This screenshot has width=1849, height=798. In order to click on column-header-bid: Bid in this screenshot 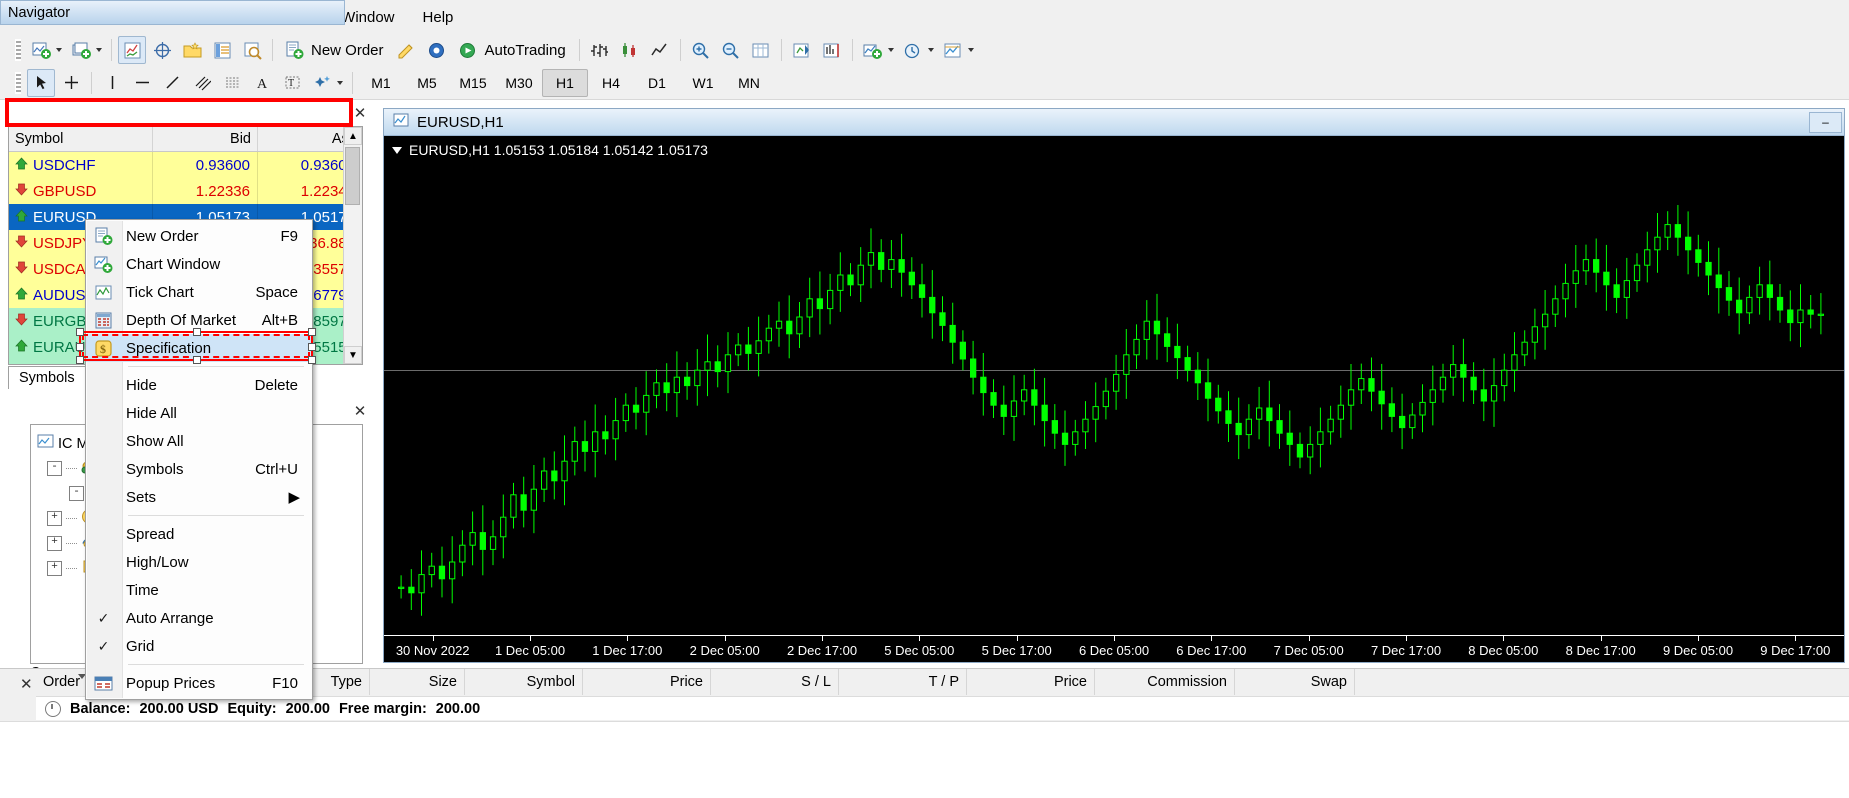, I will do `click(205, 139)`.